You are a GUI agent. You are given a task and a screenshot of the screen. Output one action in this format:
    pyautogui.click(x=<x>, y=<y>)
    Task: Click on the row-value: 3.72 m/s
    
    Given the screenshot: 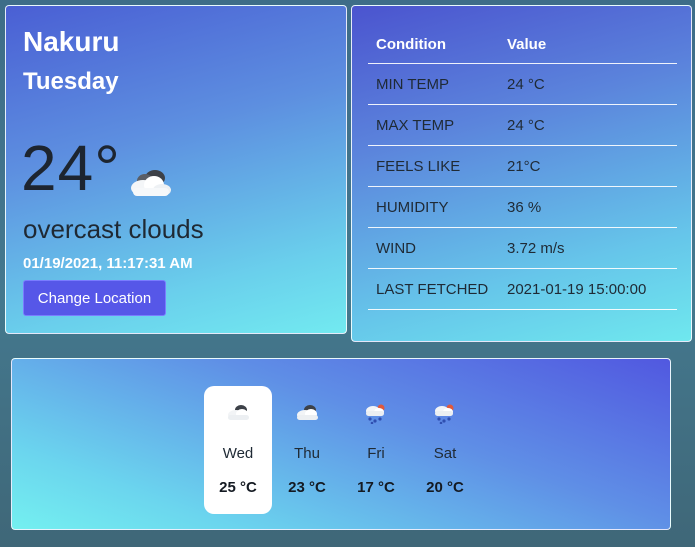 What is the action you would take?
    pyautogui.click(x=588, y=248)
    